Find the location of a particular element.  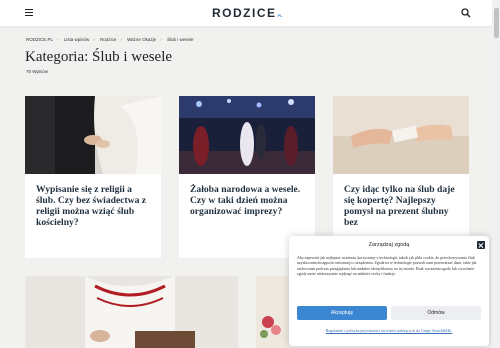

scrollbar-thumb is located at coordinates (496, 23).